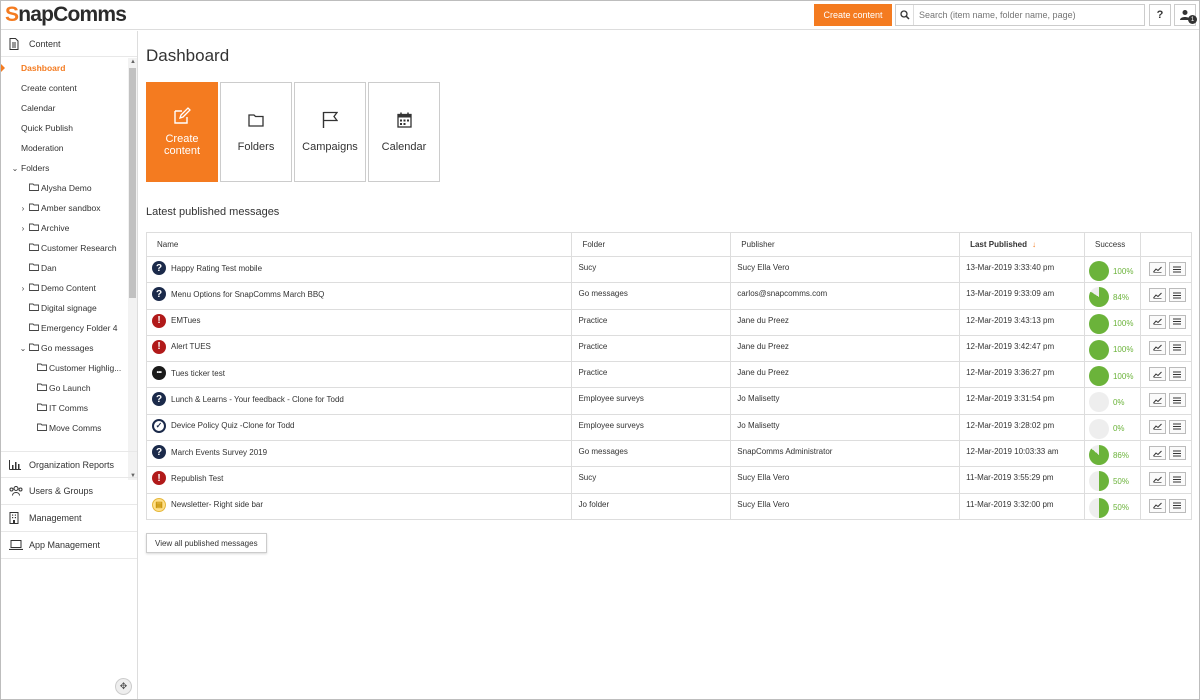 The width and height of the screenshot is (1200, 700). What do you see at coordinates (64, 228) in the screenshot?
I see `folder-item-archive: › Archive` at bounding box center [64, 228].